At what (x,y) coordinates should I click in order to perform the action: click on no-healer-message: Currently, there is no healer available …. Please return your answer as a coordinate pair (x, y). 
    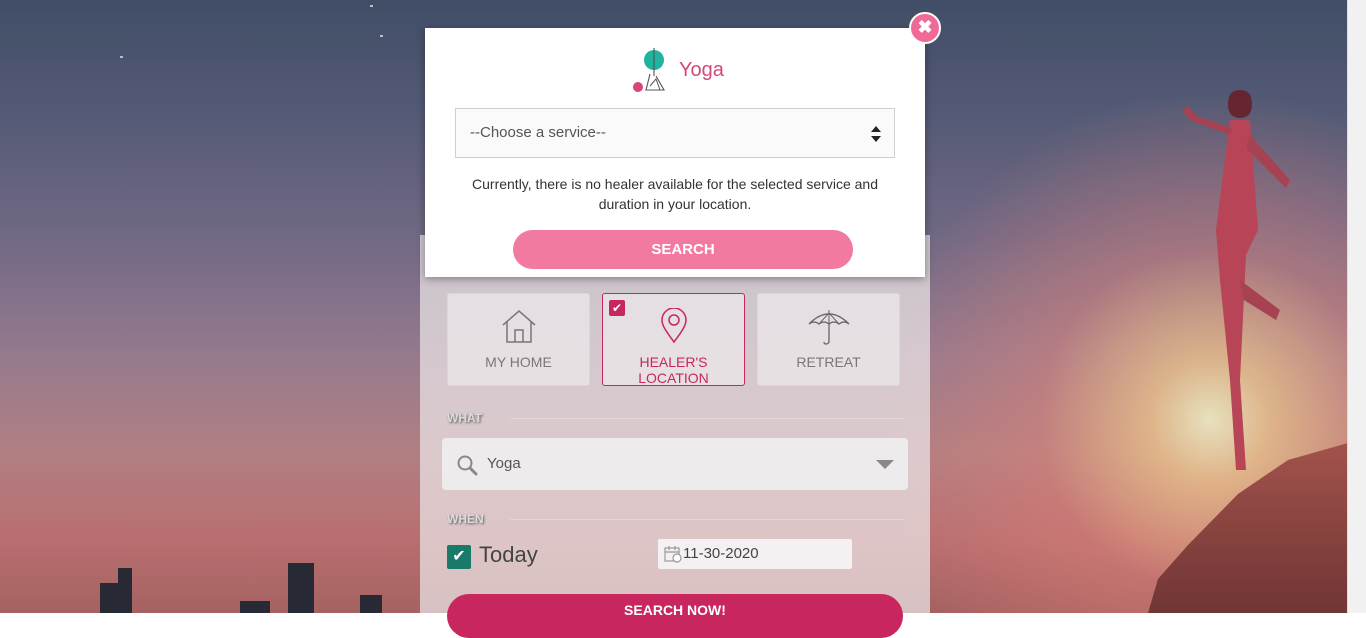
    Looking at the image, I should click on (675, 194).